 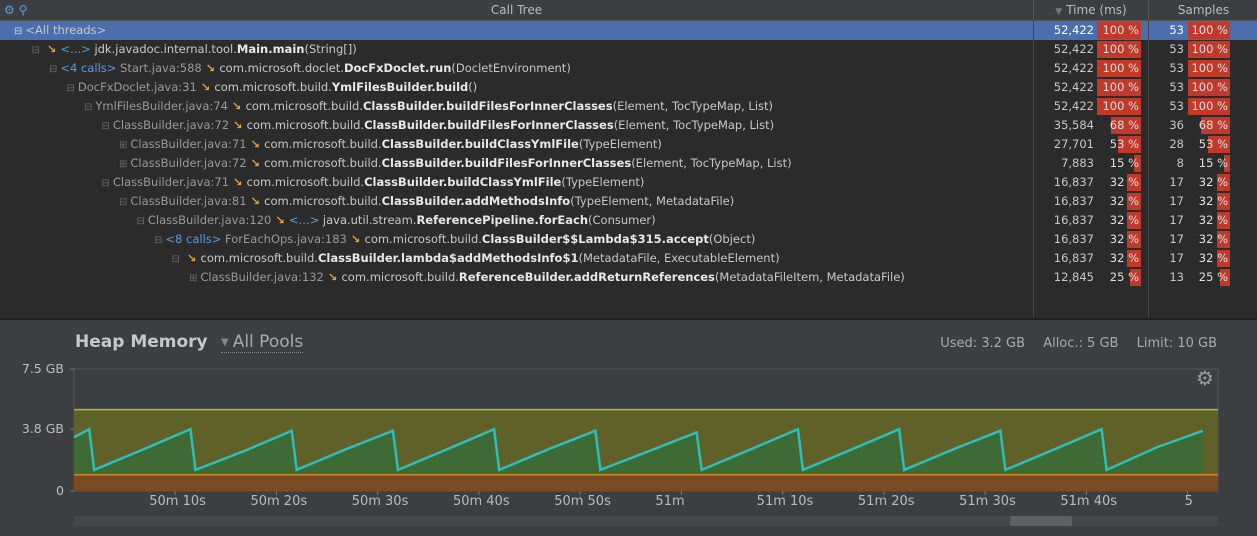 I want to click on heap-title: Heap Memory, so click(x=141, y=342).